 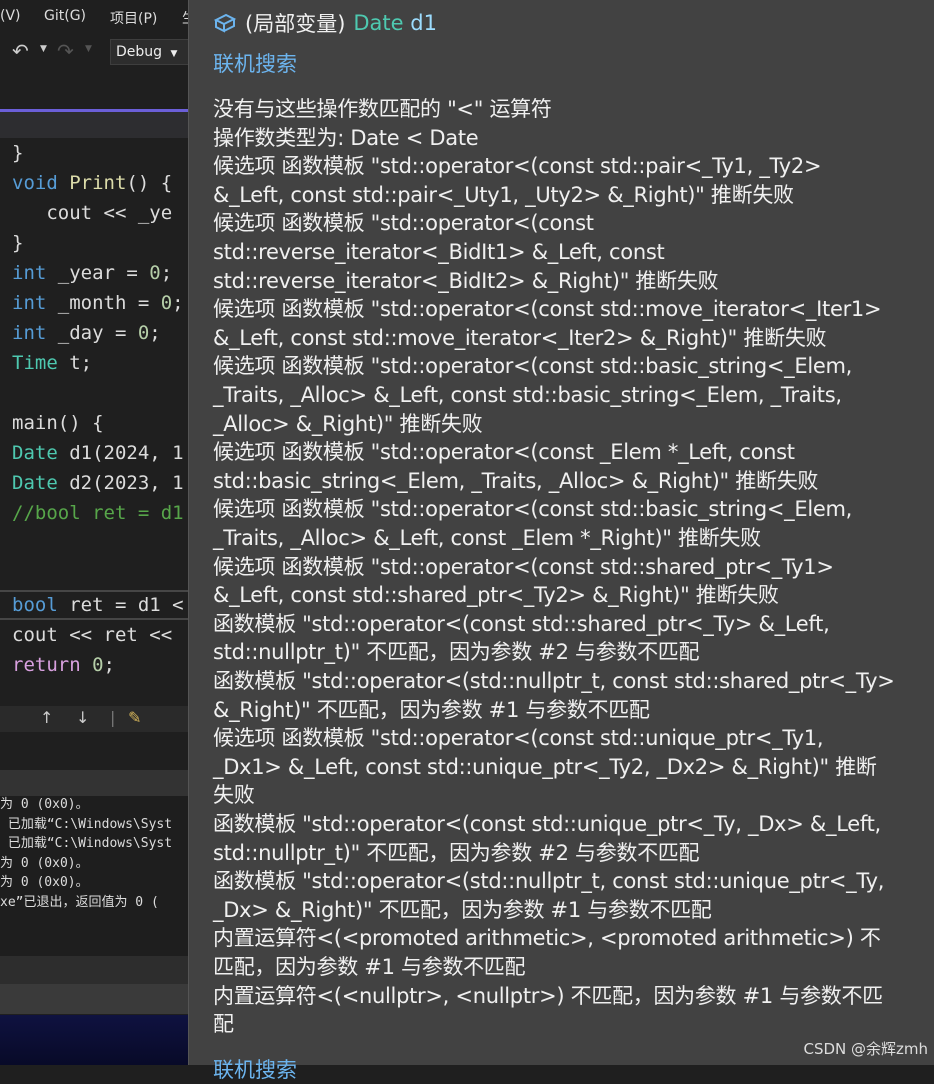 I want to click on undo-dropdown-icon: ▼, so click(x=43, y=49).